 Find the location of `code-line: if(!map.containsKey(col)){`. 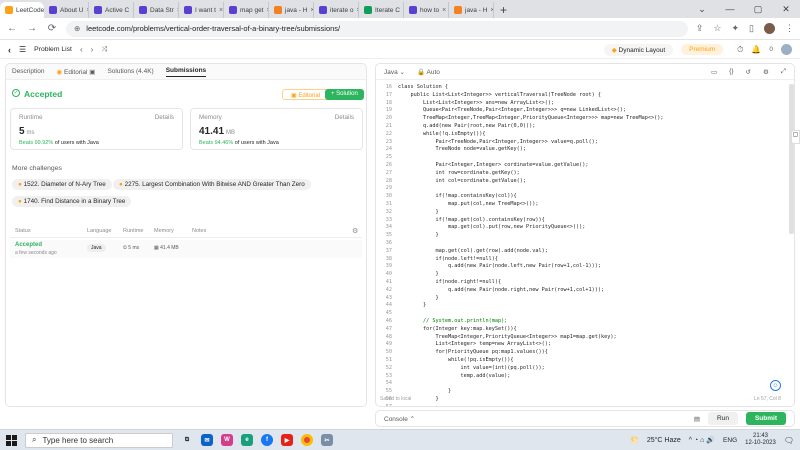

code-line: if(!map.containsKey(col)){ is located at coordinates (457, 197).